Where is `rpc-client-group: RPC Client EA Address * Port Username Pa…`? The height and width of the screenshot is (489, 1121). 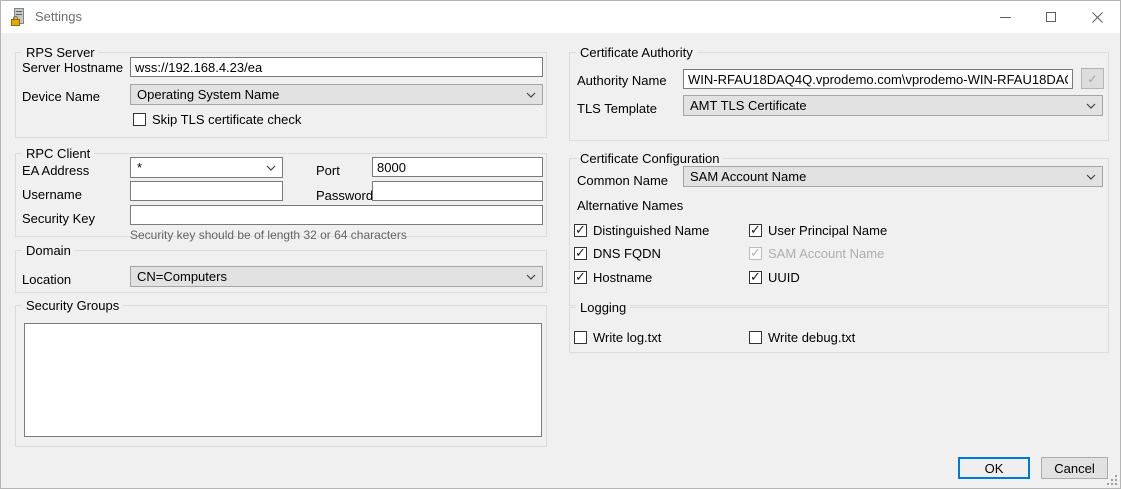 rpc-client-group: RPC Client EA Address * Port Username Pa… is located at coordinates (281, 194).